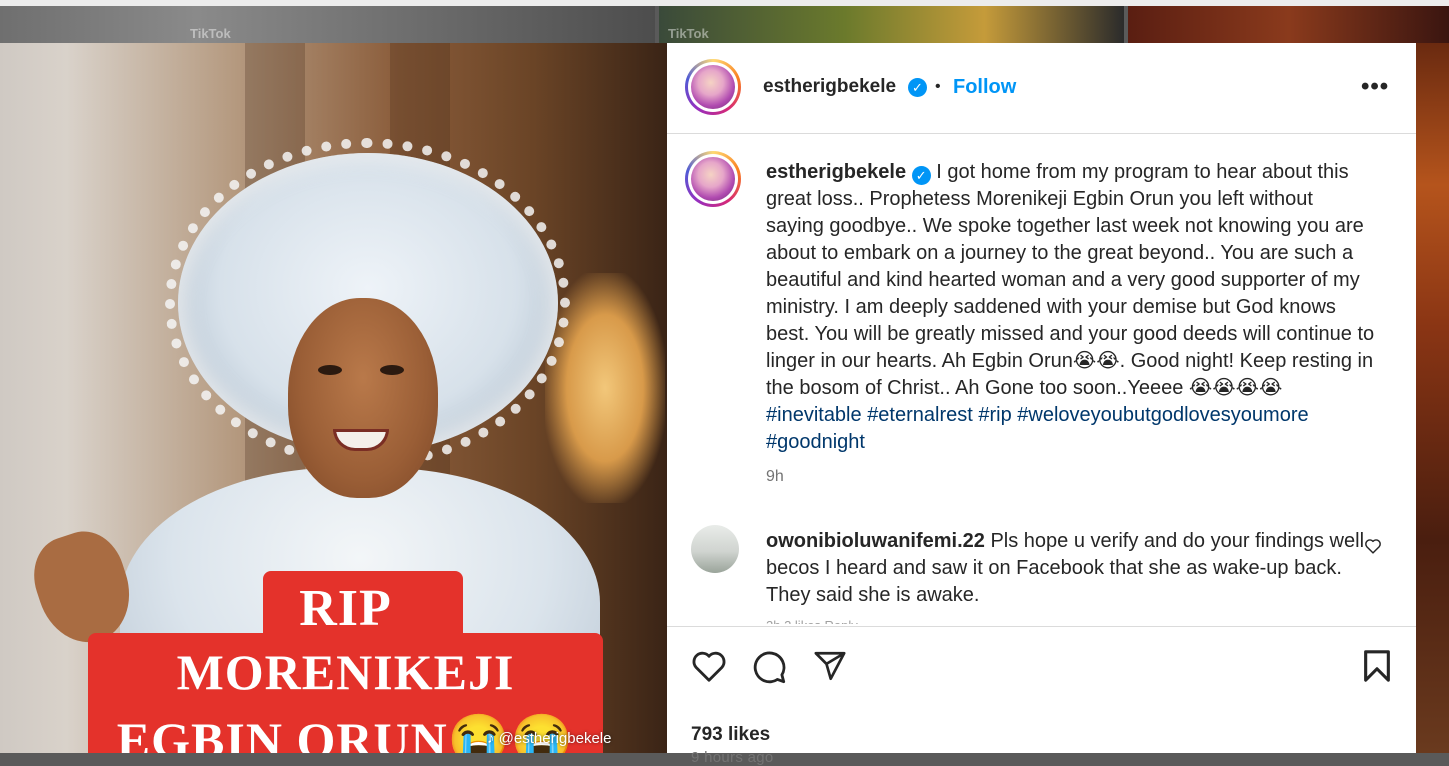  I want to click on more-options-icon: •••, so click(1375, 87).